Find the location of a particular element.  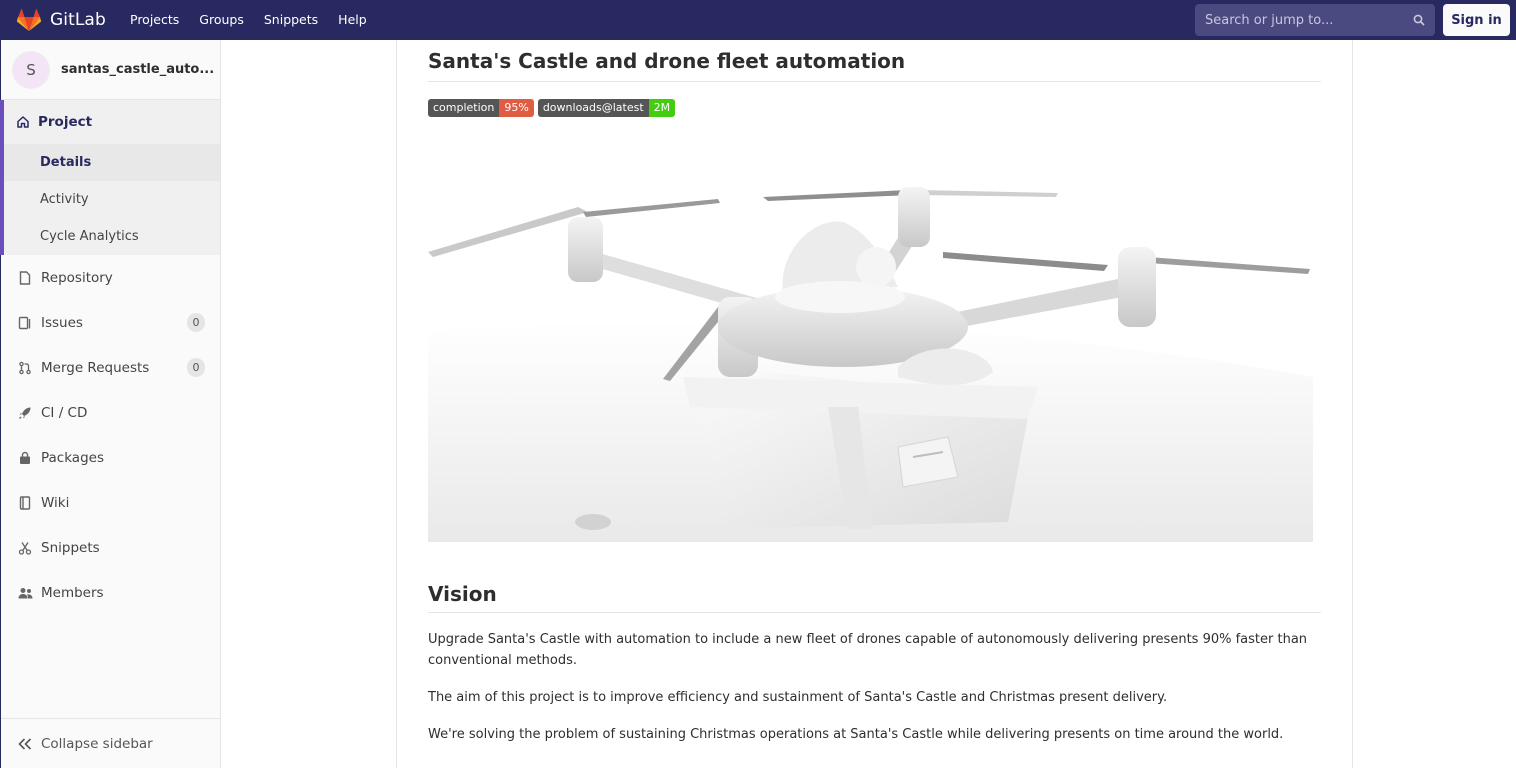

double-chevron-left-icon is located at coordinates (25, 743).